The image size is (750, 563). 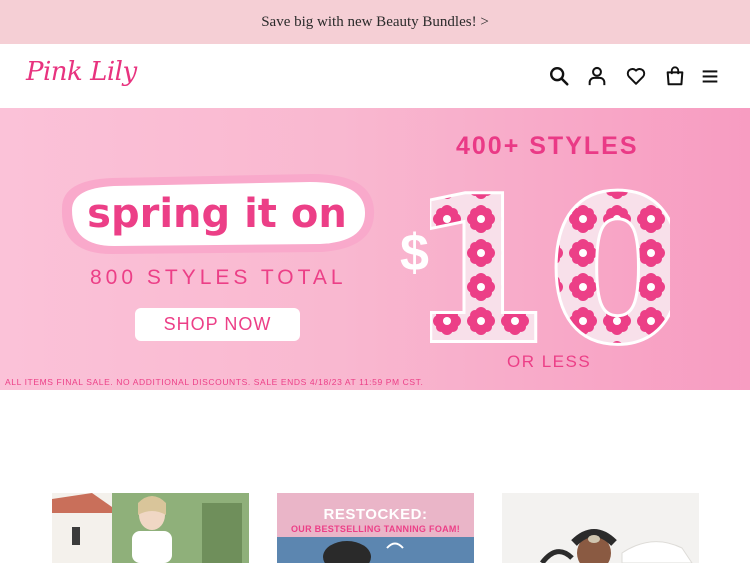 What do you see at coordinates (710, 76) in the screenshot?
I see `menu-icon` at bounding box center [710, 76].